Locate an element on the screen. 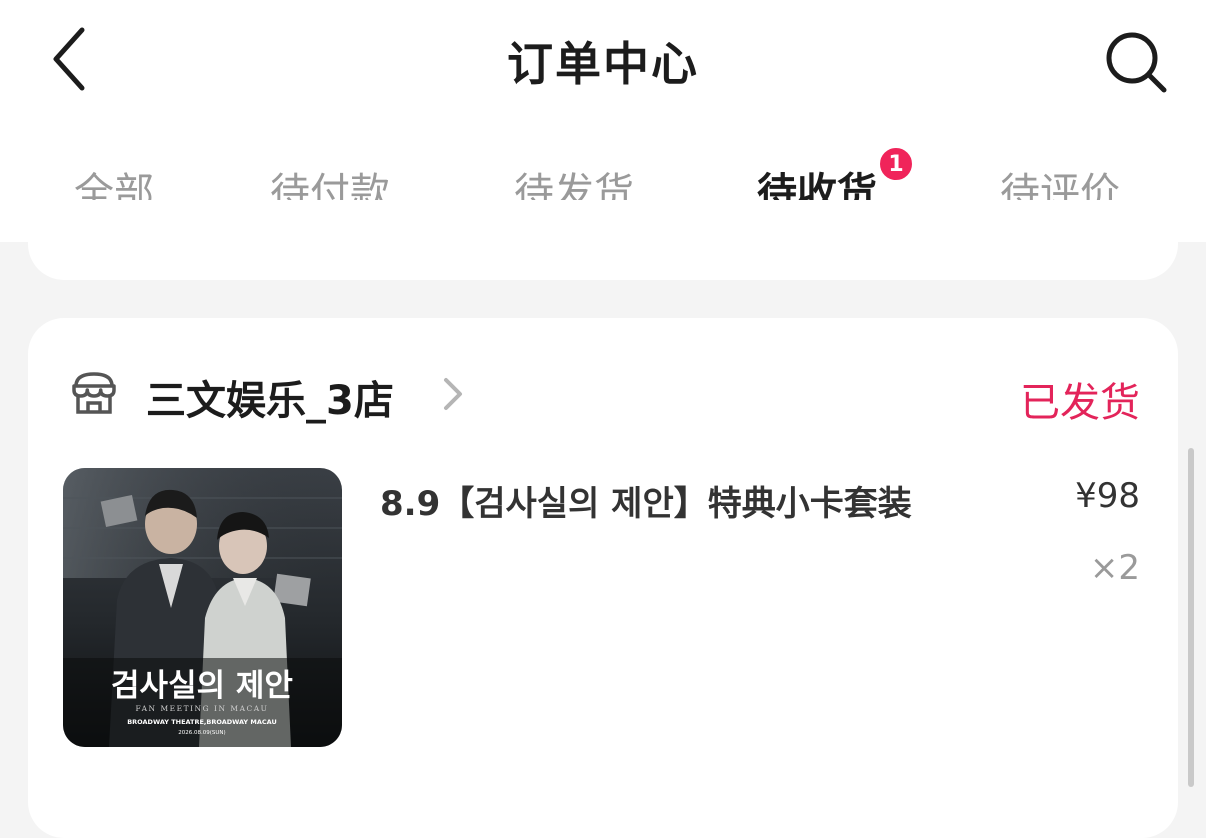  back-button is located at coordinates (70, 59).